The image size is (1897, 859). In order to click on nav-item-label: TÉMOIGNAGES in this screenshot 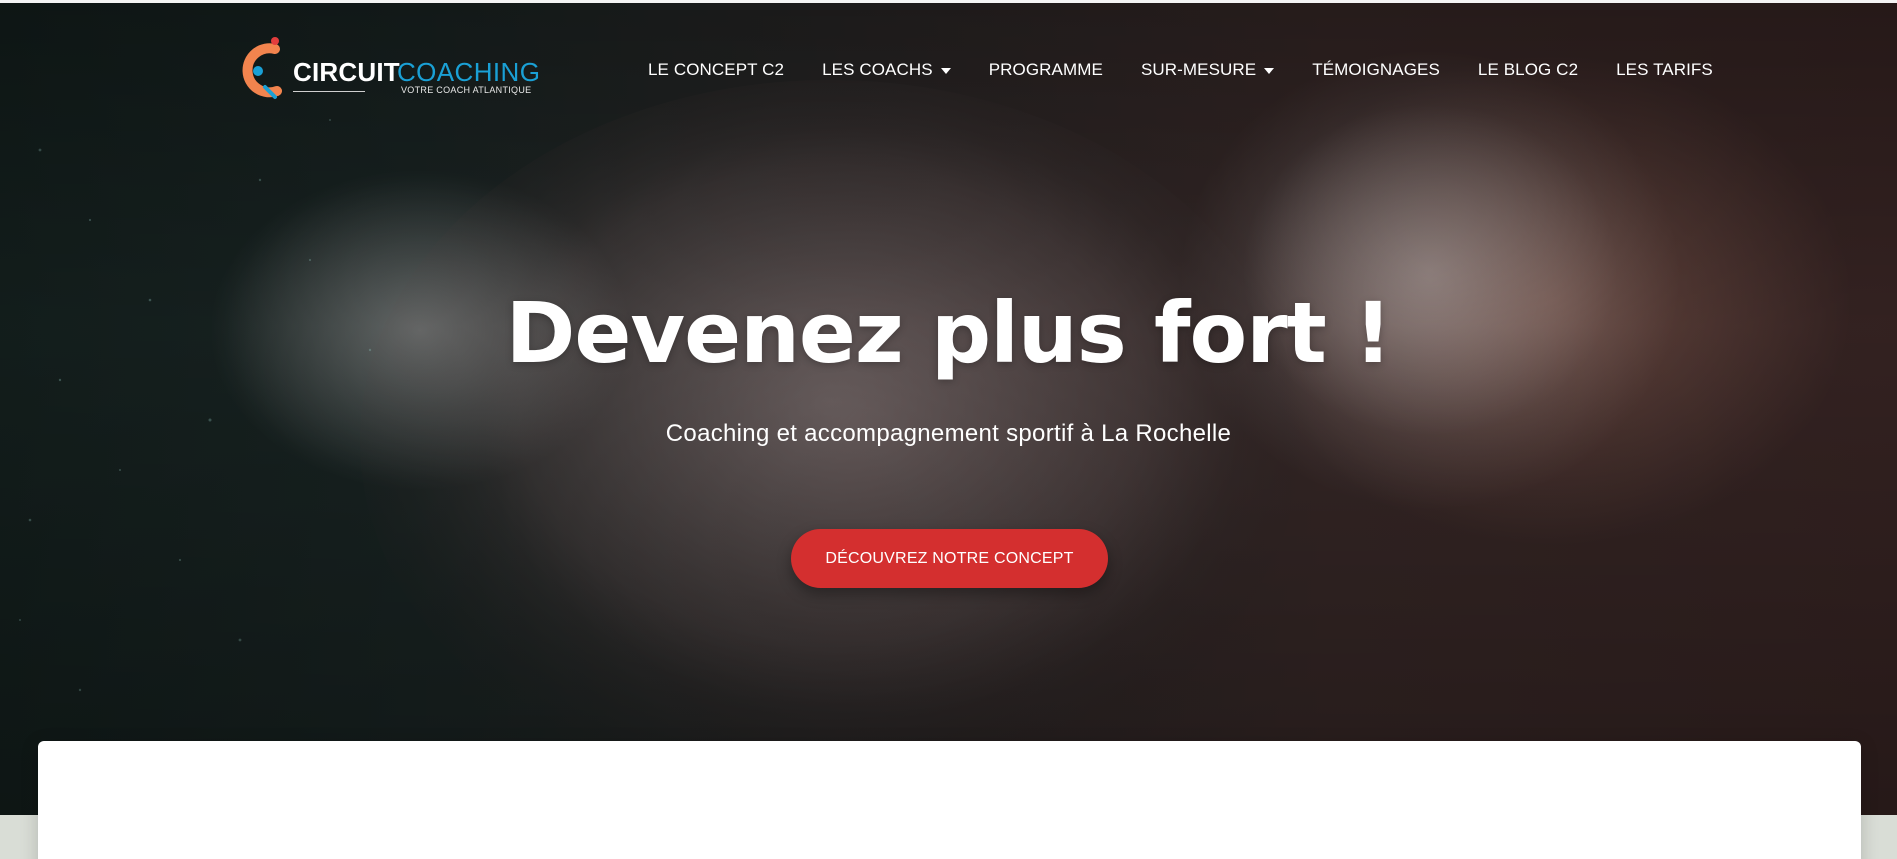, I will do `click(1376, 69)`.